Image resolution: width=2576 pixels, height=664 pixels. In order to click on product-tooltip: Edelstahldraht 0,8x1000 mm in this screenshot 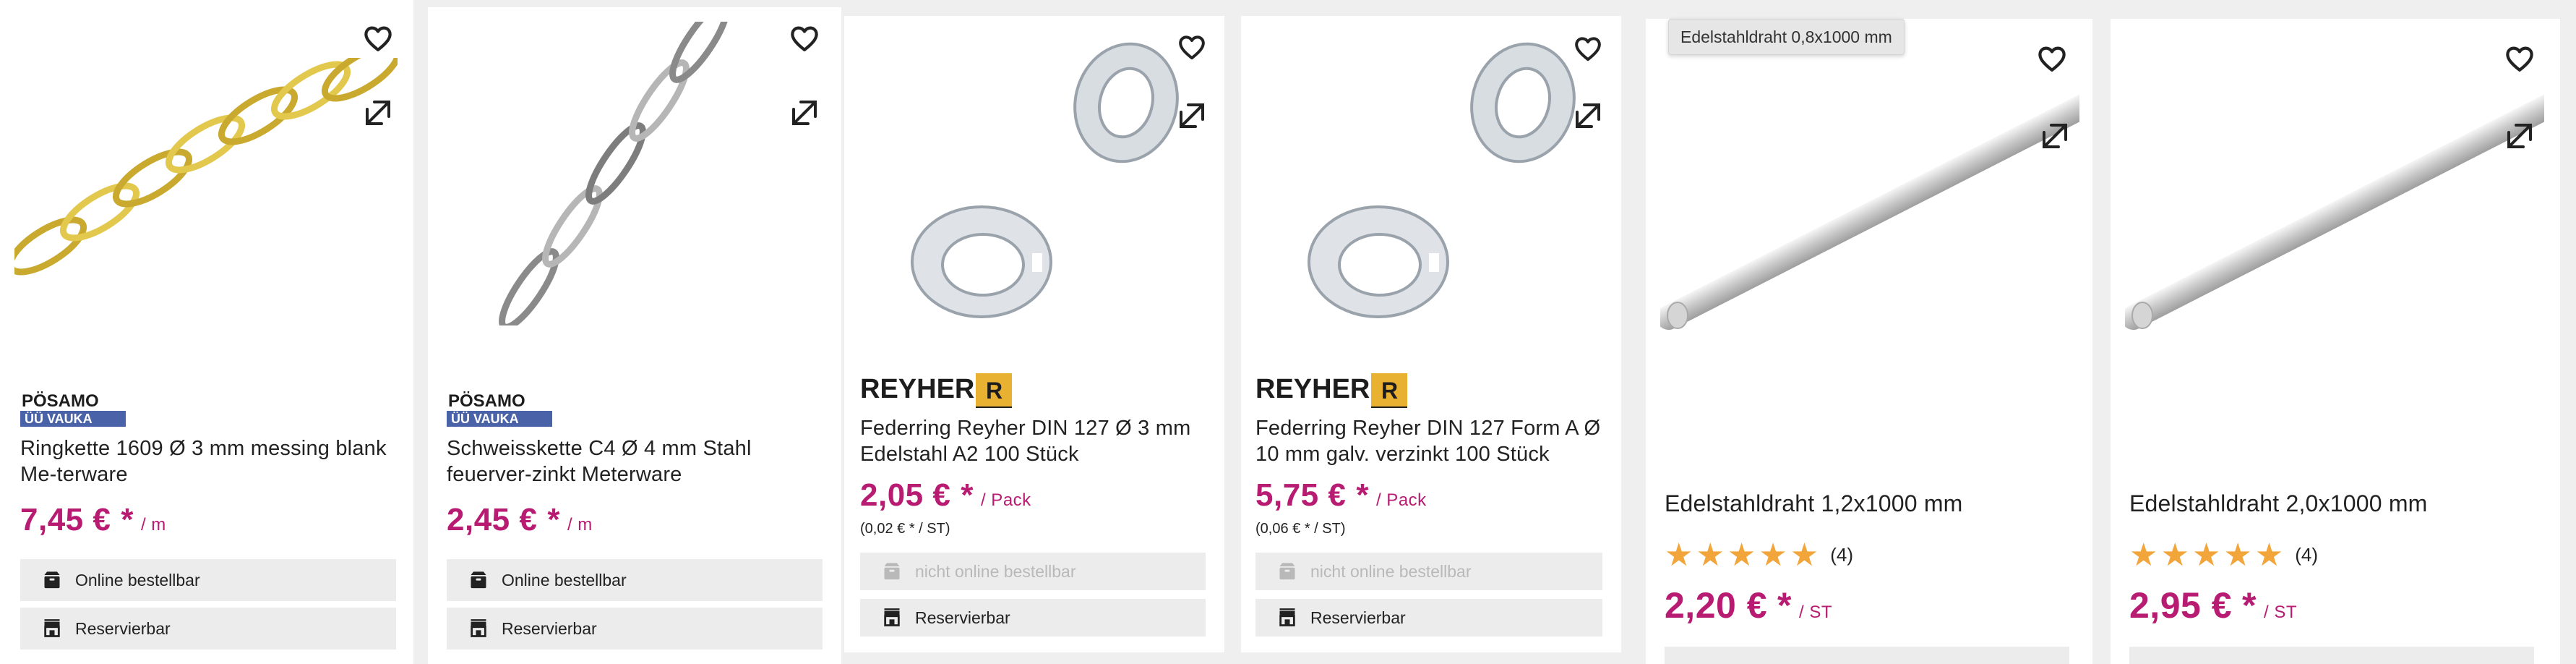, I will do `click(1787, 37)`.